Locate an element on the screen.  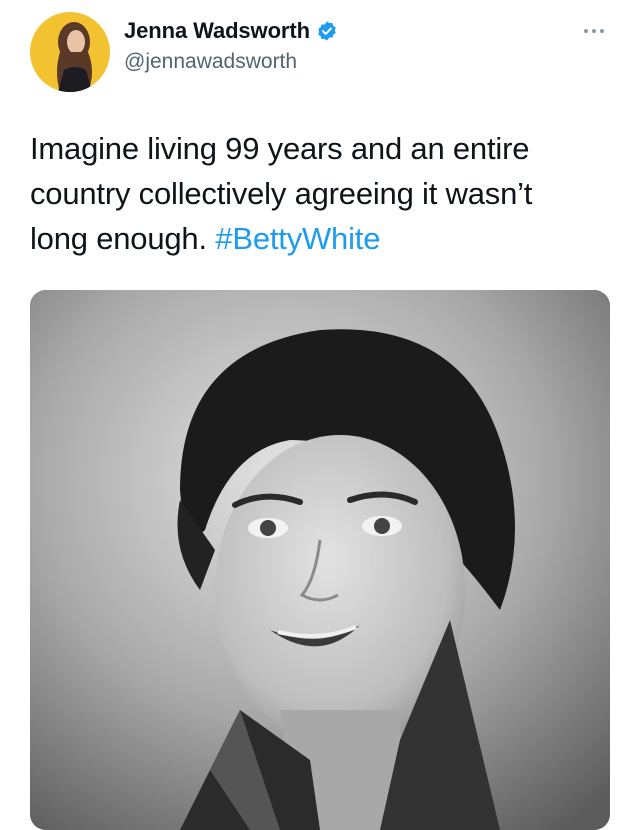
name-row: Jenna Wadsworth is located at coordinates (231, 31).